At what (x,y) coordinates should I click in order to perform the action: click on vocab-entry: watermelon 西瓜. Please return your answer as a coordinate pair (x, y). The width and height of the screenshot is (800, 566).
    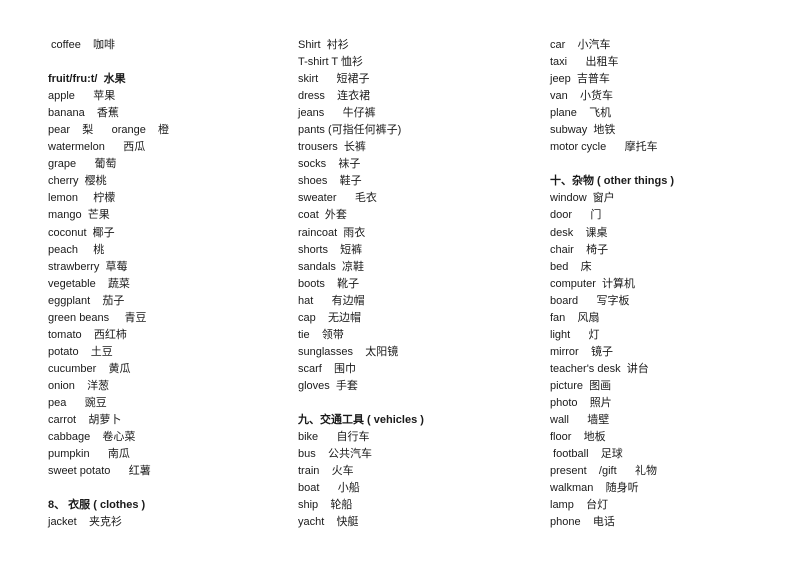
    Looking at the image, I should click on (97, 147).